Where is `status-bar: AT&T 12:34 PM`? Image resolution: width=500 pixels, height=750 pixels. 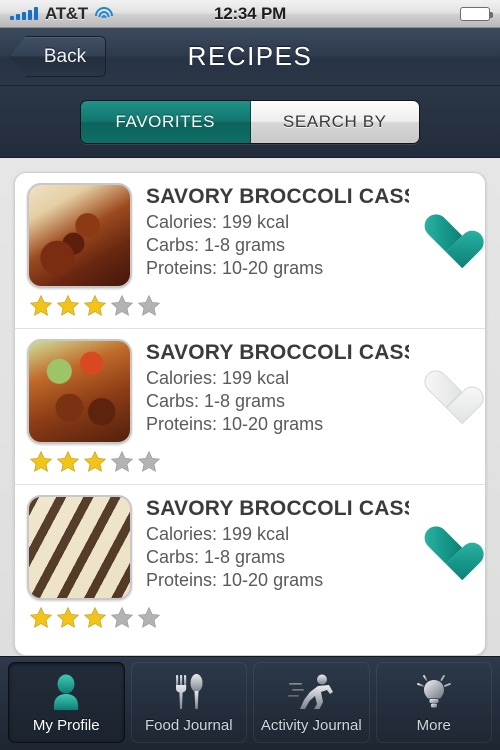 status-bar: AT&T 12:34 PM is located at coordinates (250, 14).